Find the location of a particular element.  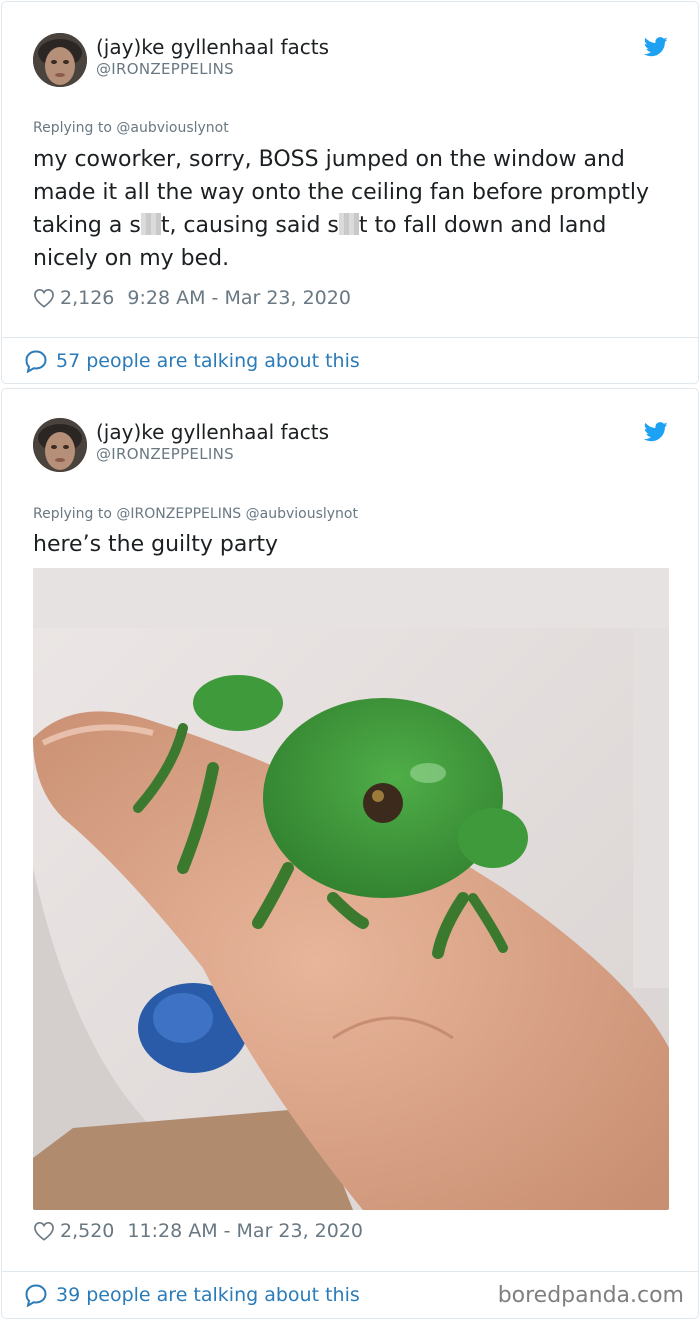

conversation-link: 57 people are talking about this is located at coordinates (192, 361).